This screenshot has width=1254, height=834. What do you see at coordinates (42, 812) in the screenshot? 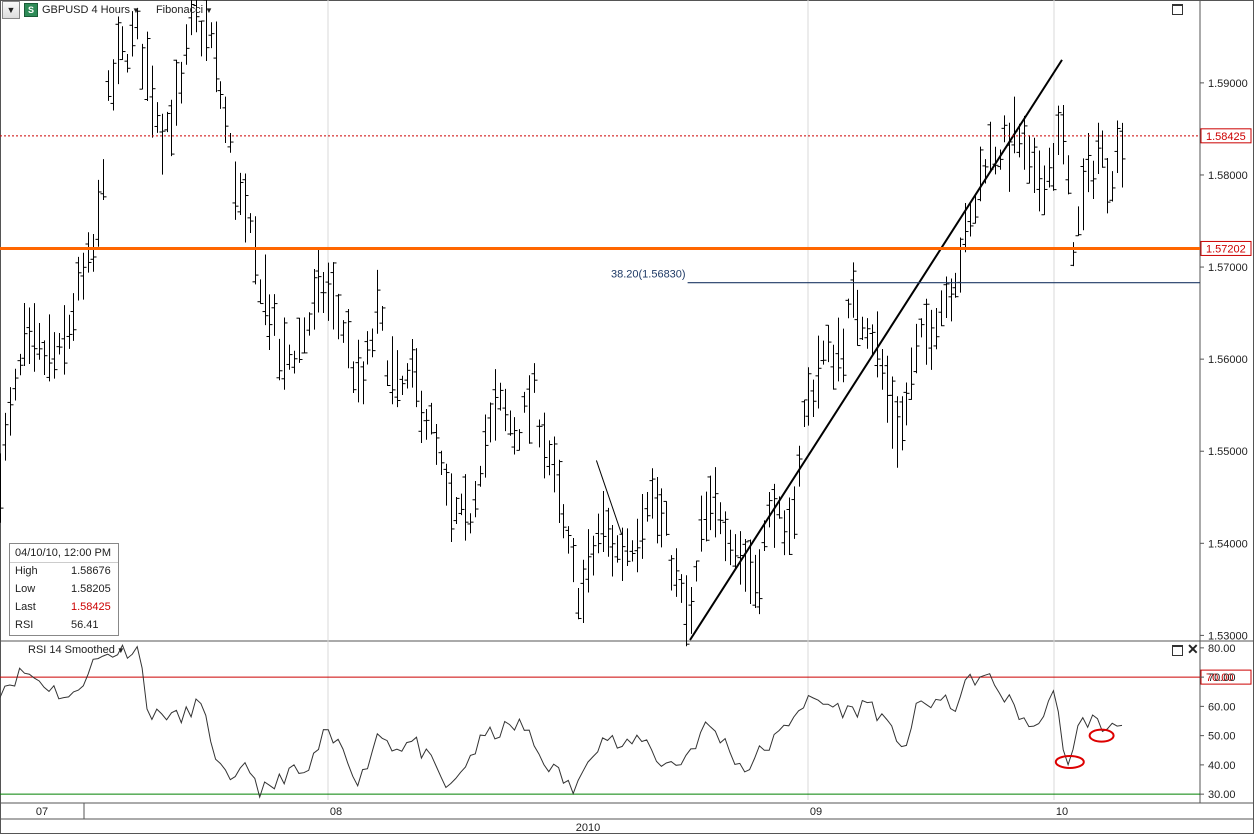
I see `time-axis-label: 07` at bounding box center [42, 812].